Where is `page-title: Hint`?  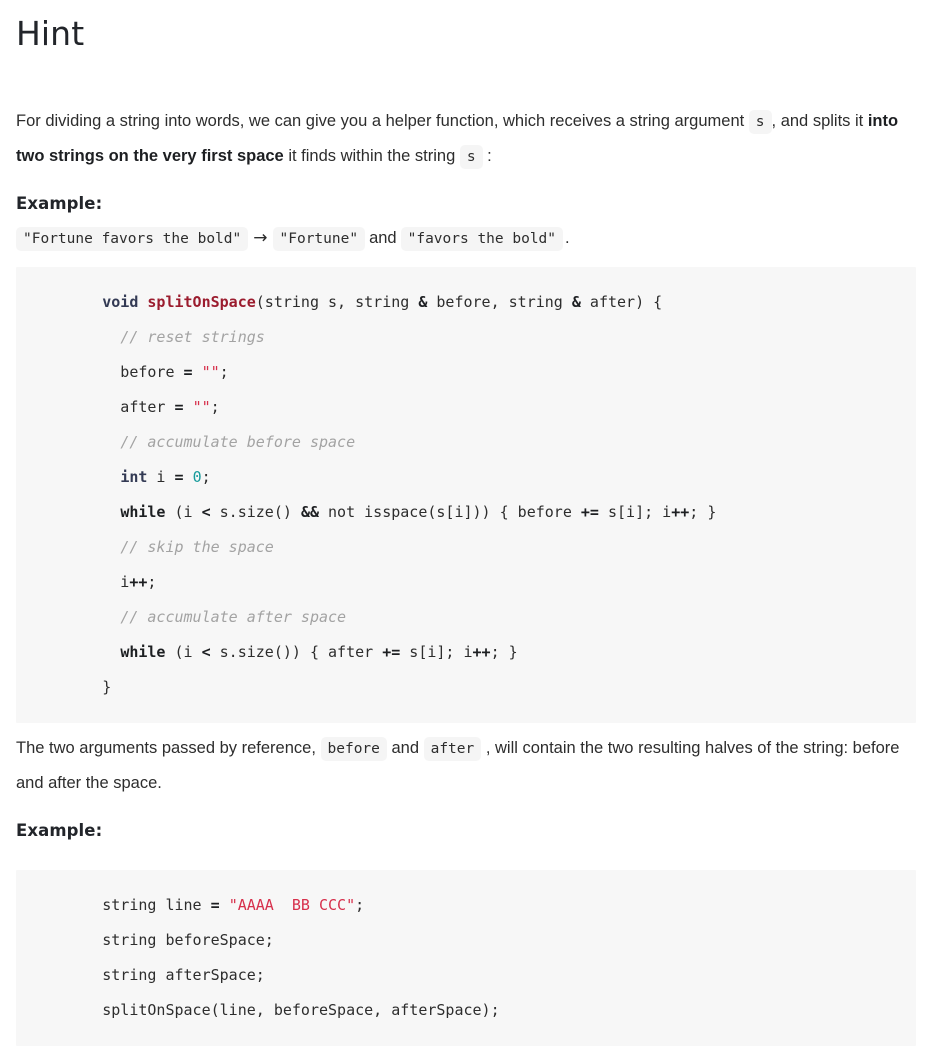 page-title: Hint is located at coordinates (50, 33).